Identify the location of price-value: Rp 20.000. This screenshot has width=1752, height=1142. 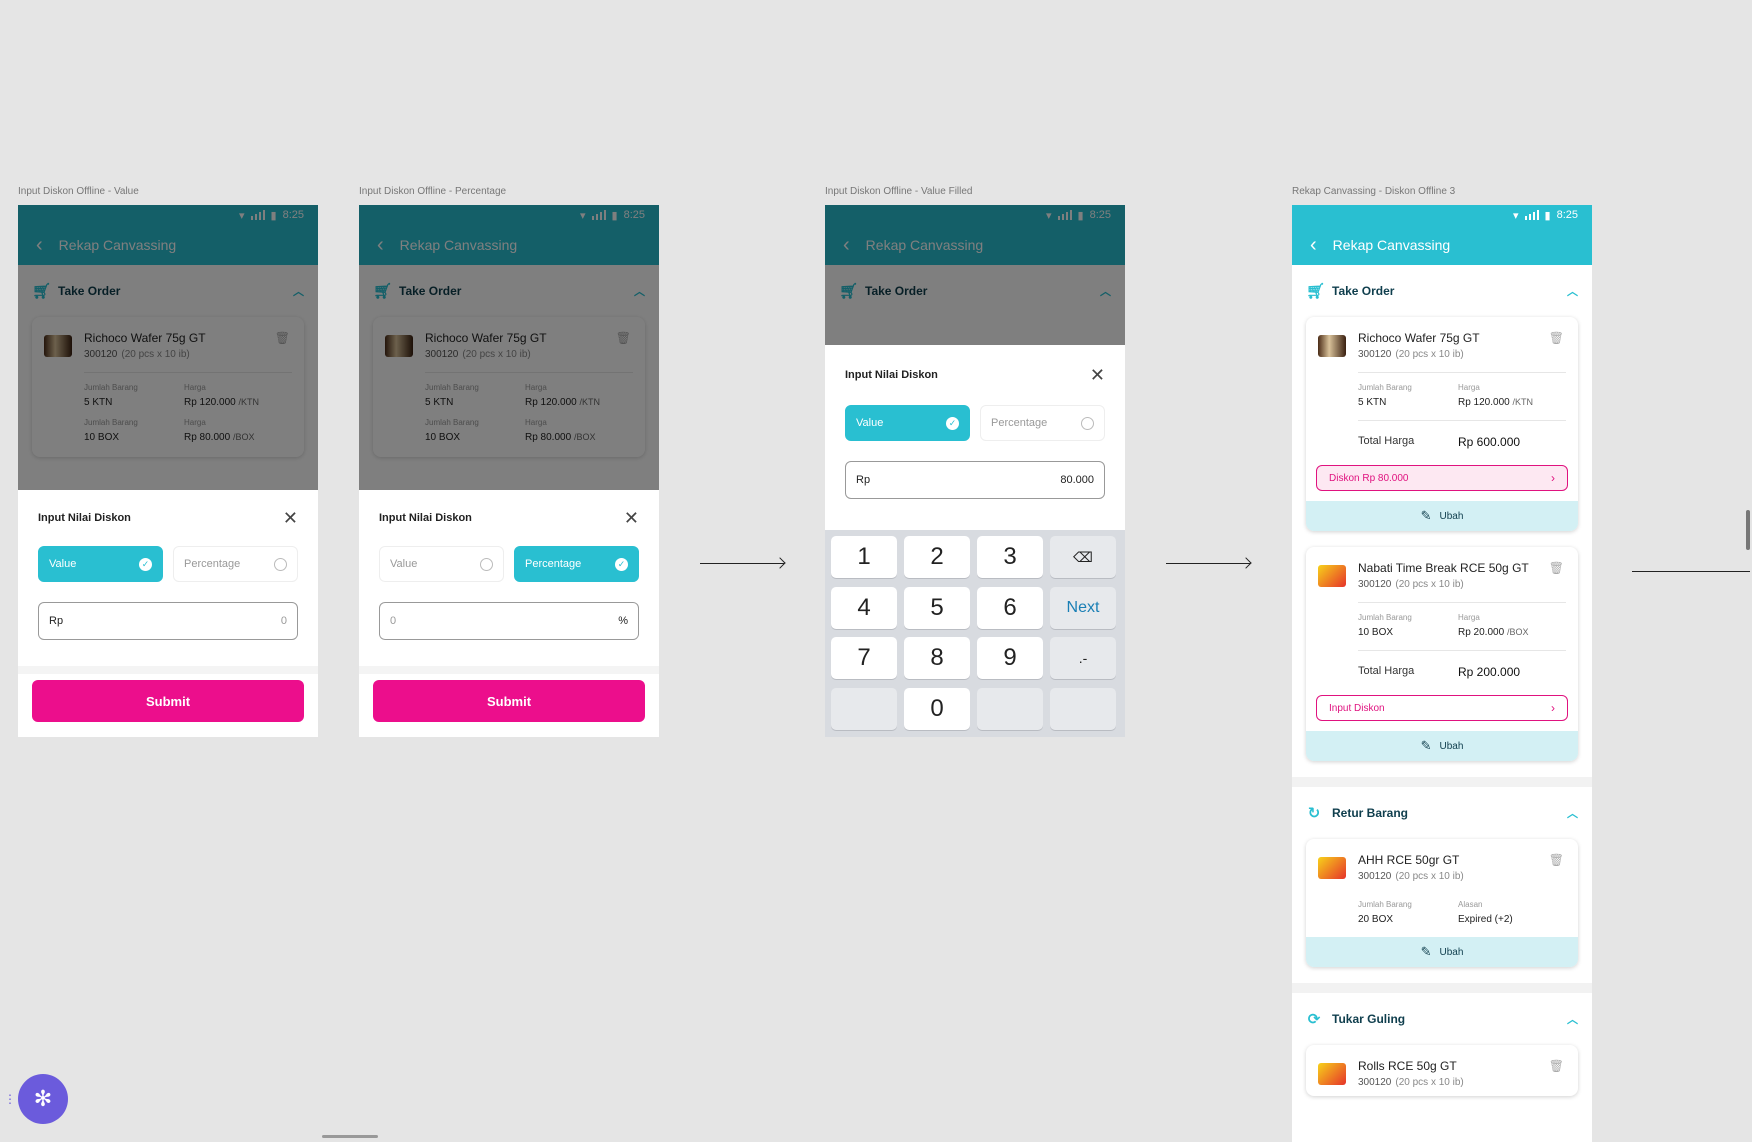
(1481, 632).